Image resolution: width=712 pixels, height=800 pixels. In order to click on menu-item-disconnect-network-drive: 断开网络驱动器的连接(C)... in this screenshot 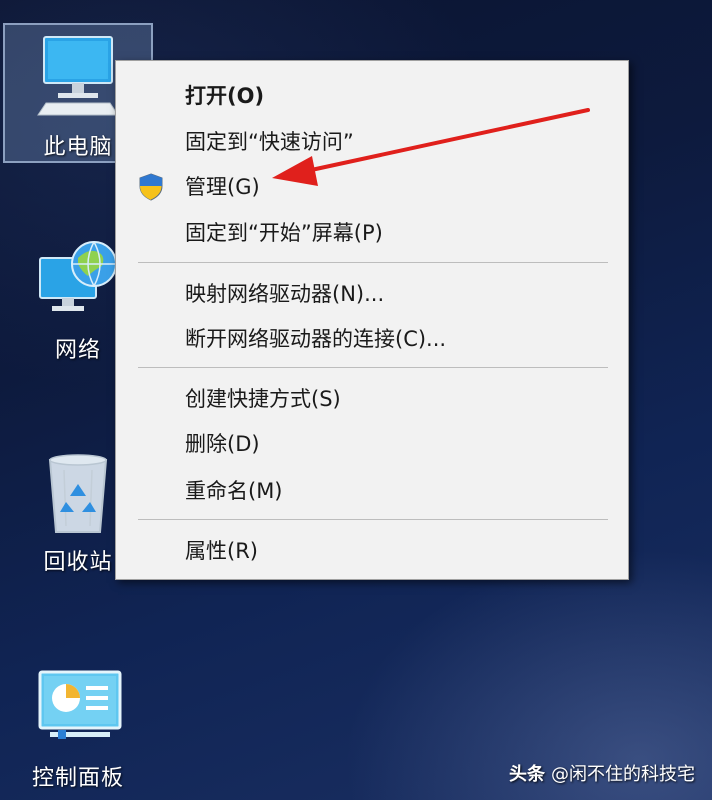, I will do `click(372, 338)`.